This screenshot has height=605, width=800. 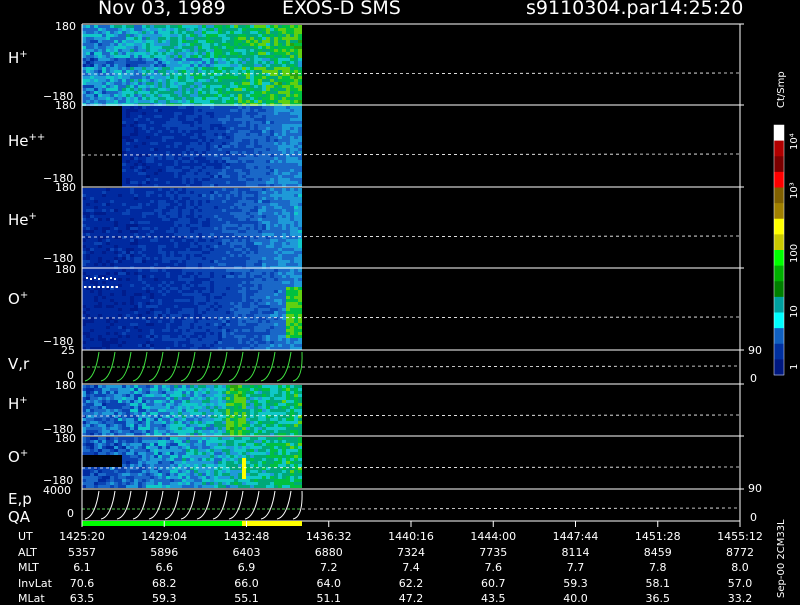 What do you see at coordinates (164, 583) in the screenshot?
I see `ephemeris-cell: 68.2` at bounding box center [164, 583].